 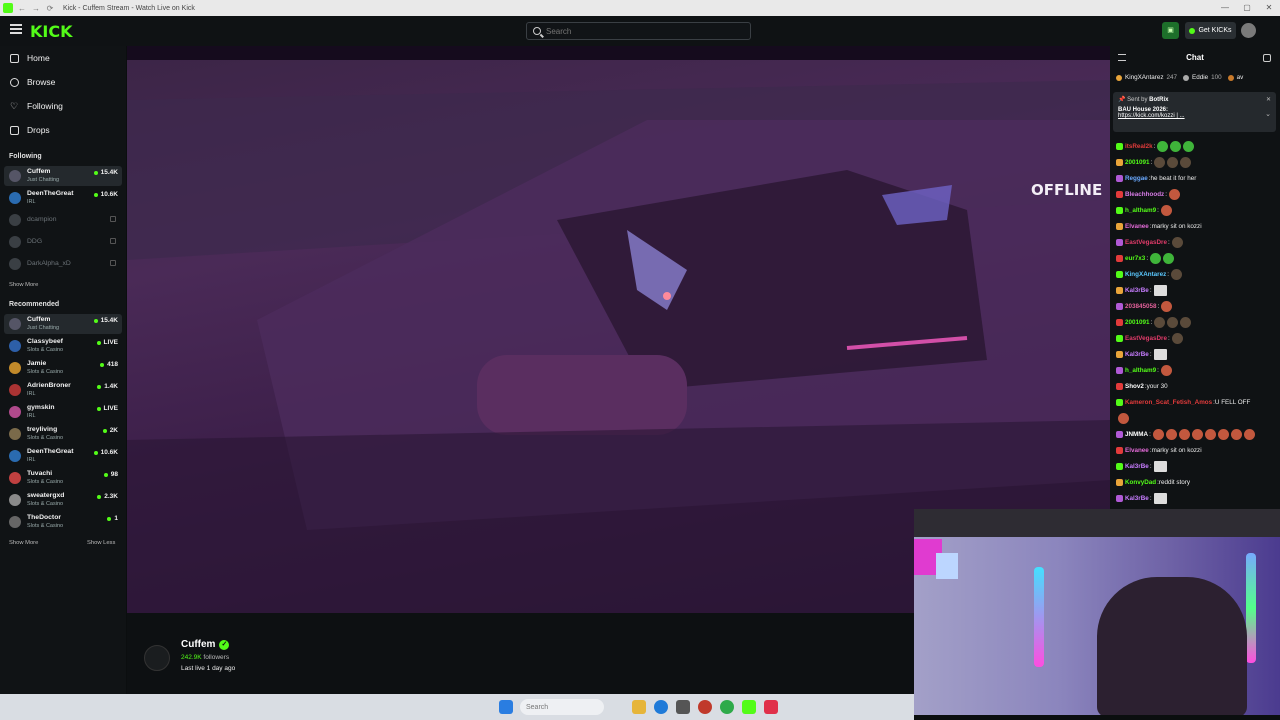 What do you see at coordinates (63, 522) in the screenshot?
I see `recommended-channel: TheDoctor Slots & Casino 1` at bounding box center [63, 522].